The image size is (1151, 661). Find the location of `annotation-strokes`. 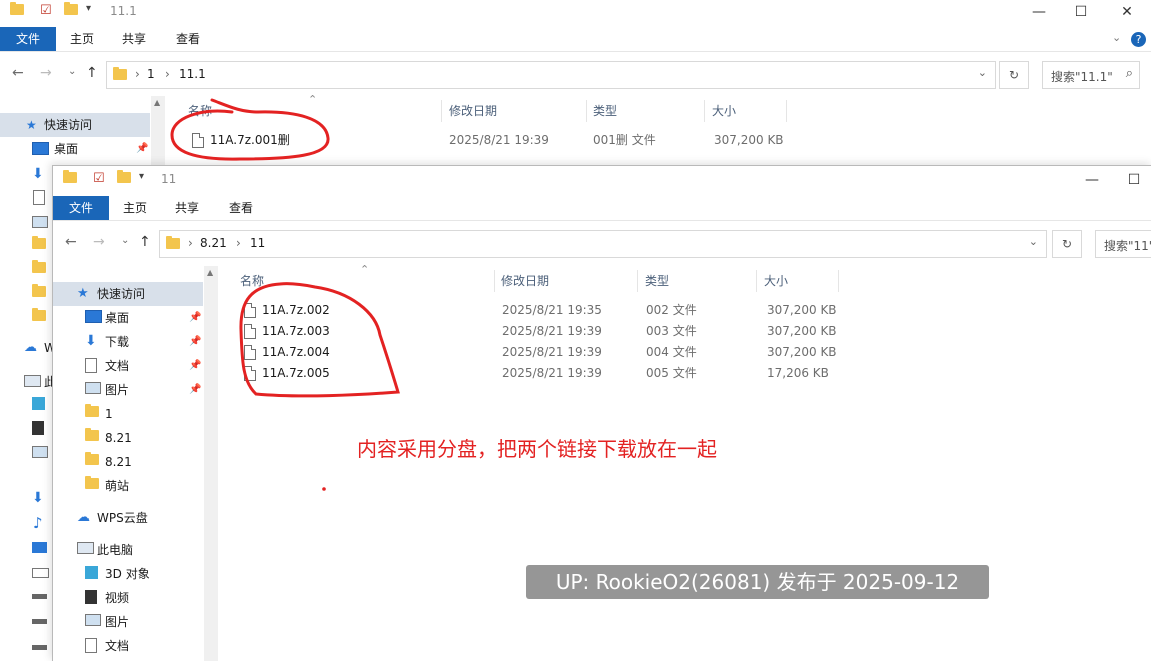

annotation-strokes is located at coordinates (285, 294).